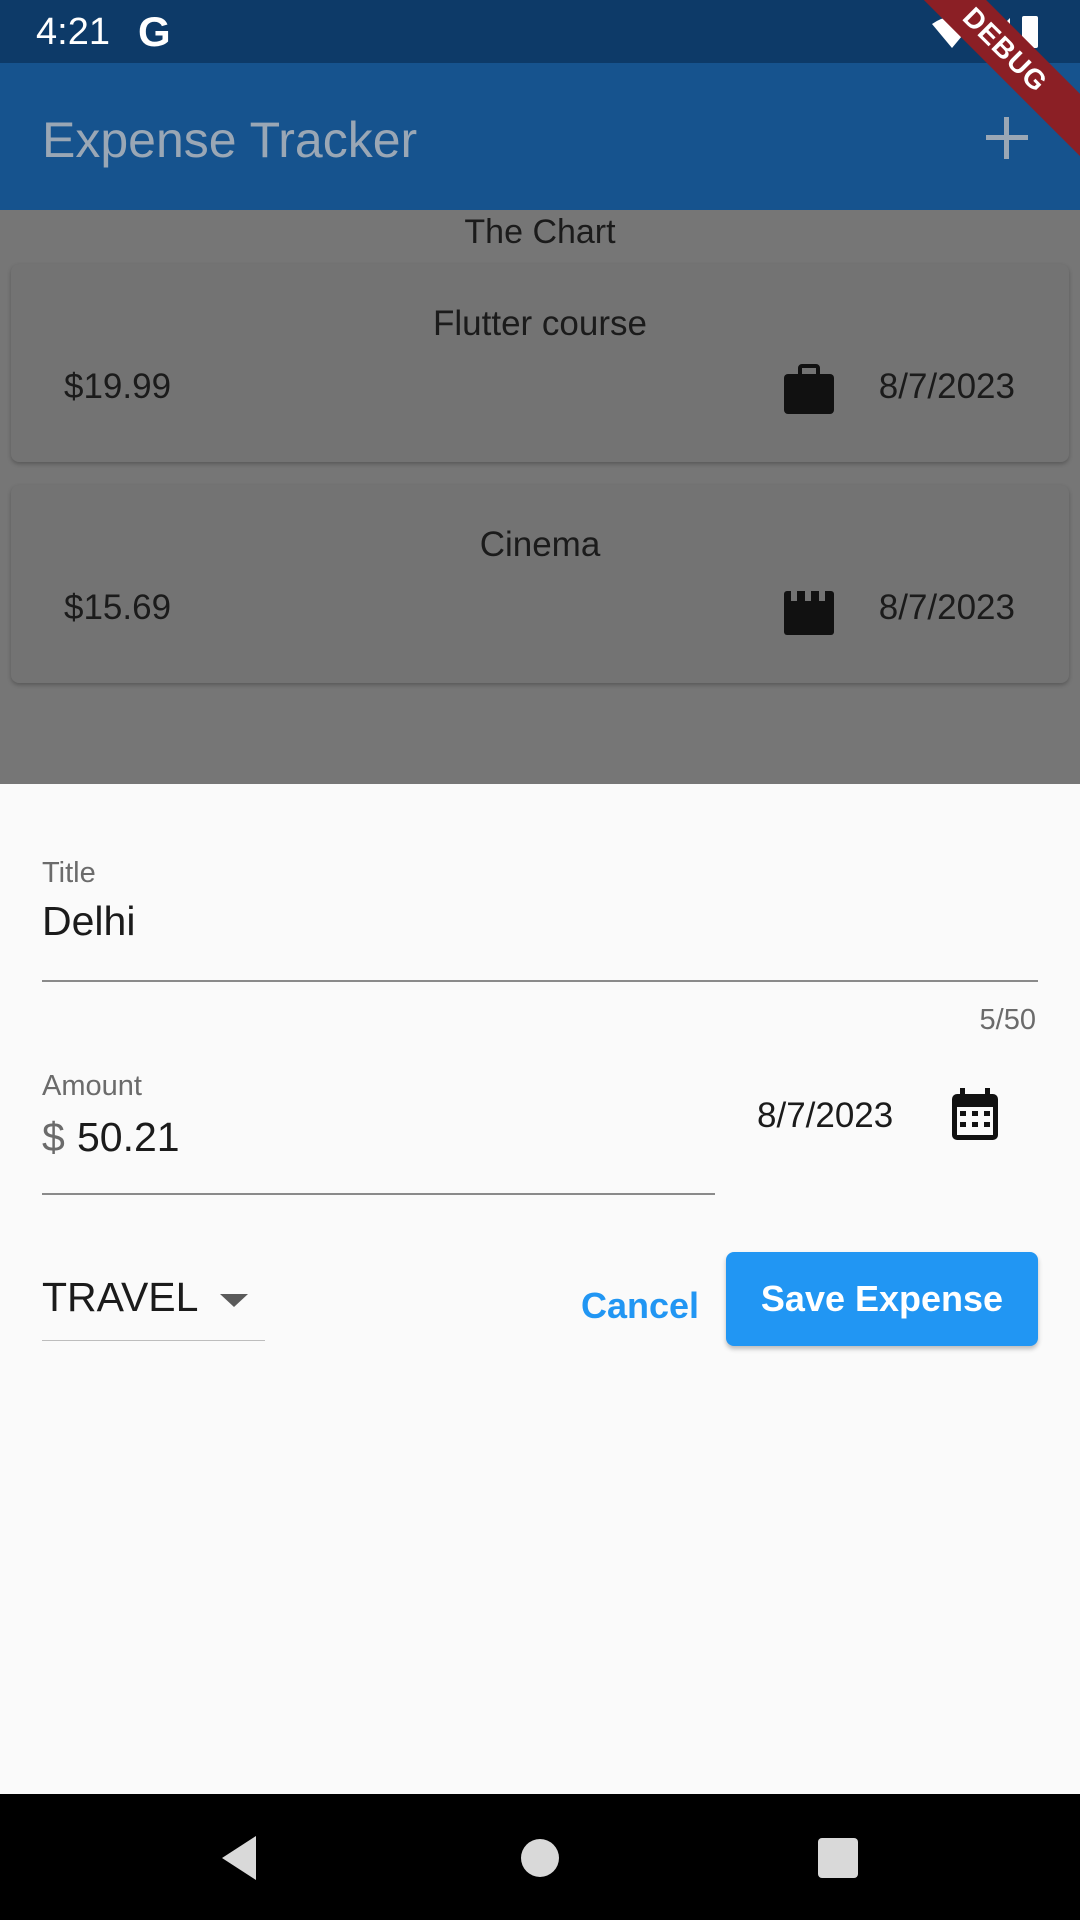 Image resolution: width=1080 pixels, height=1920 pixels. I want to click on plus-icon, so click(1007, 138).